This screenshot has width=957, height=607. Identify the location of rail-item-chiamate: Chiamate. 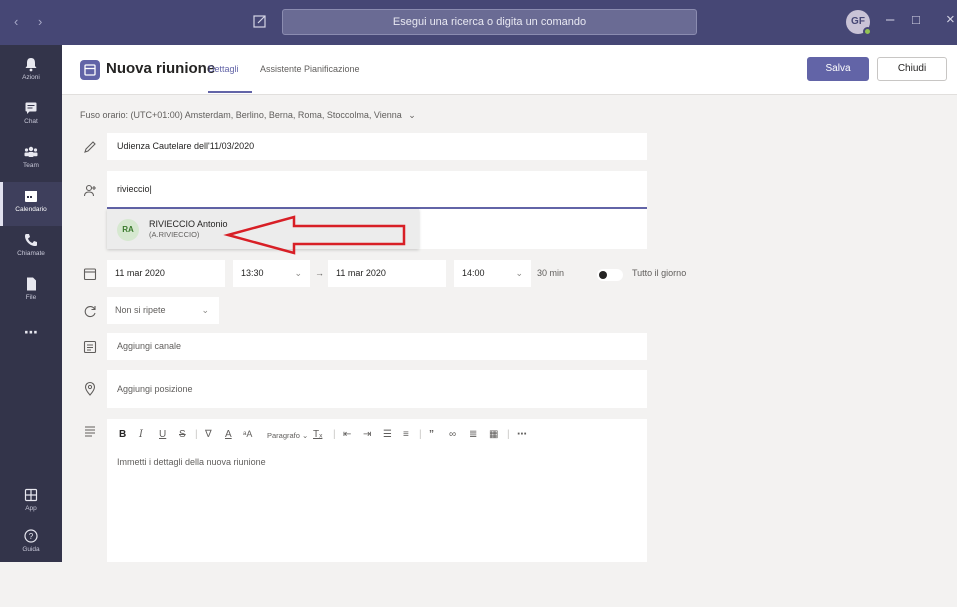
(31, 248).